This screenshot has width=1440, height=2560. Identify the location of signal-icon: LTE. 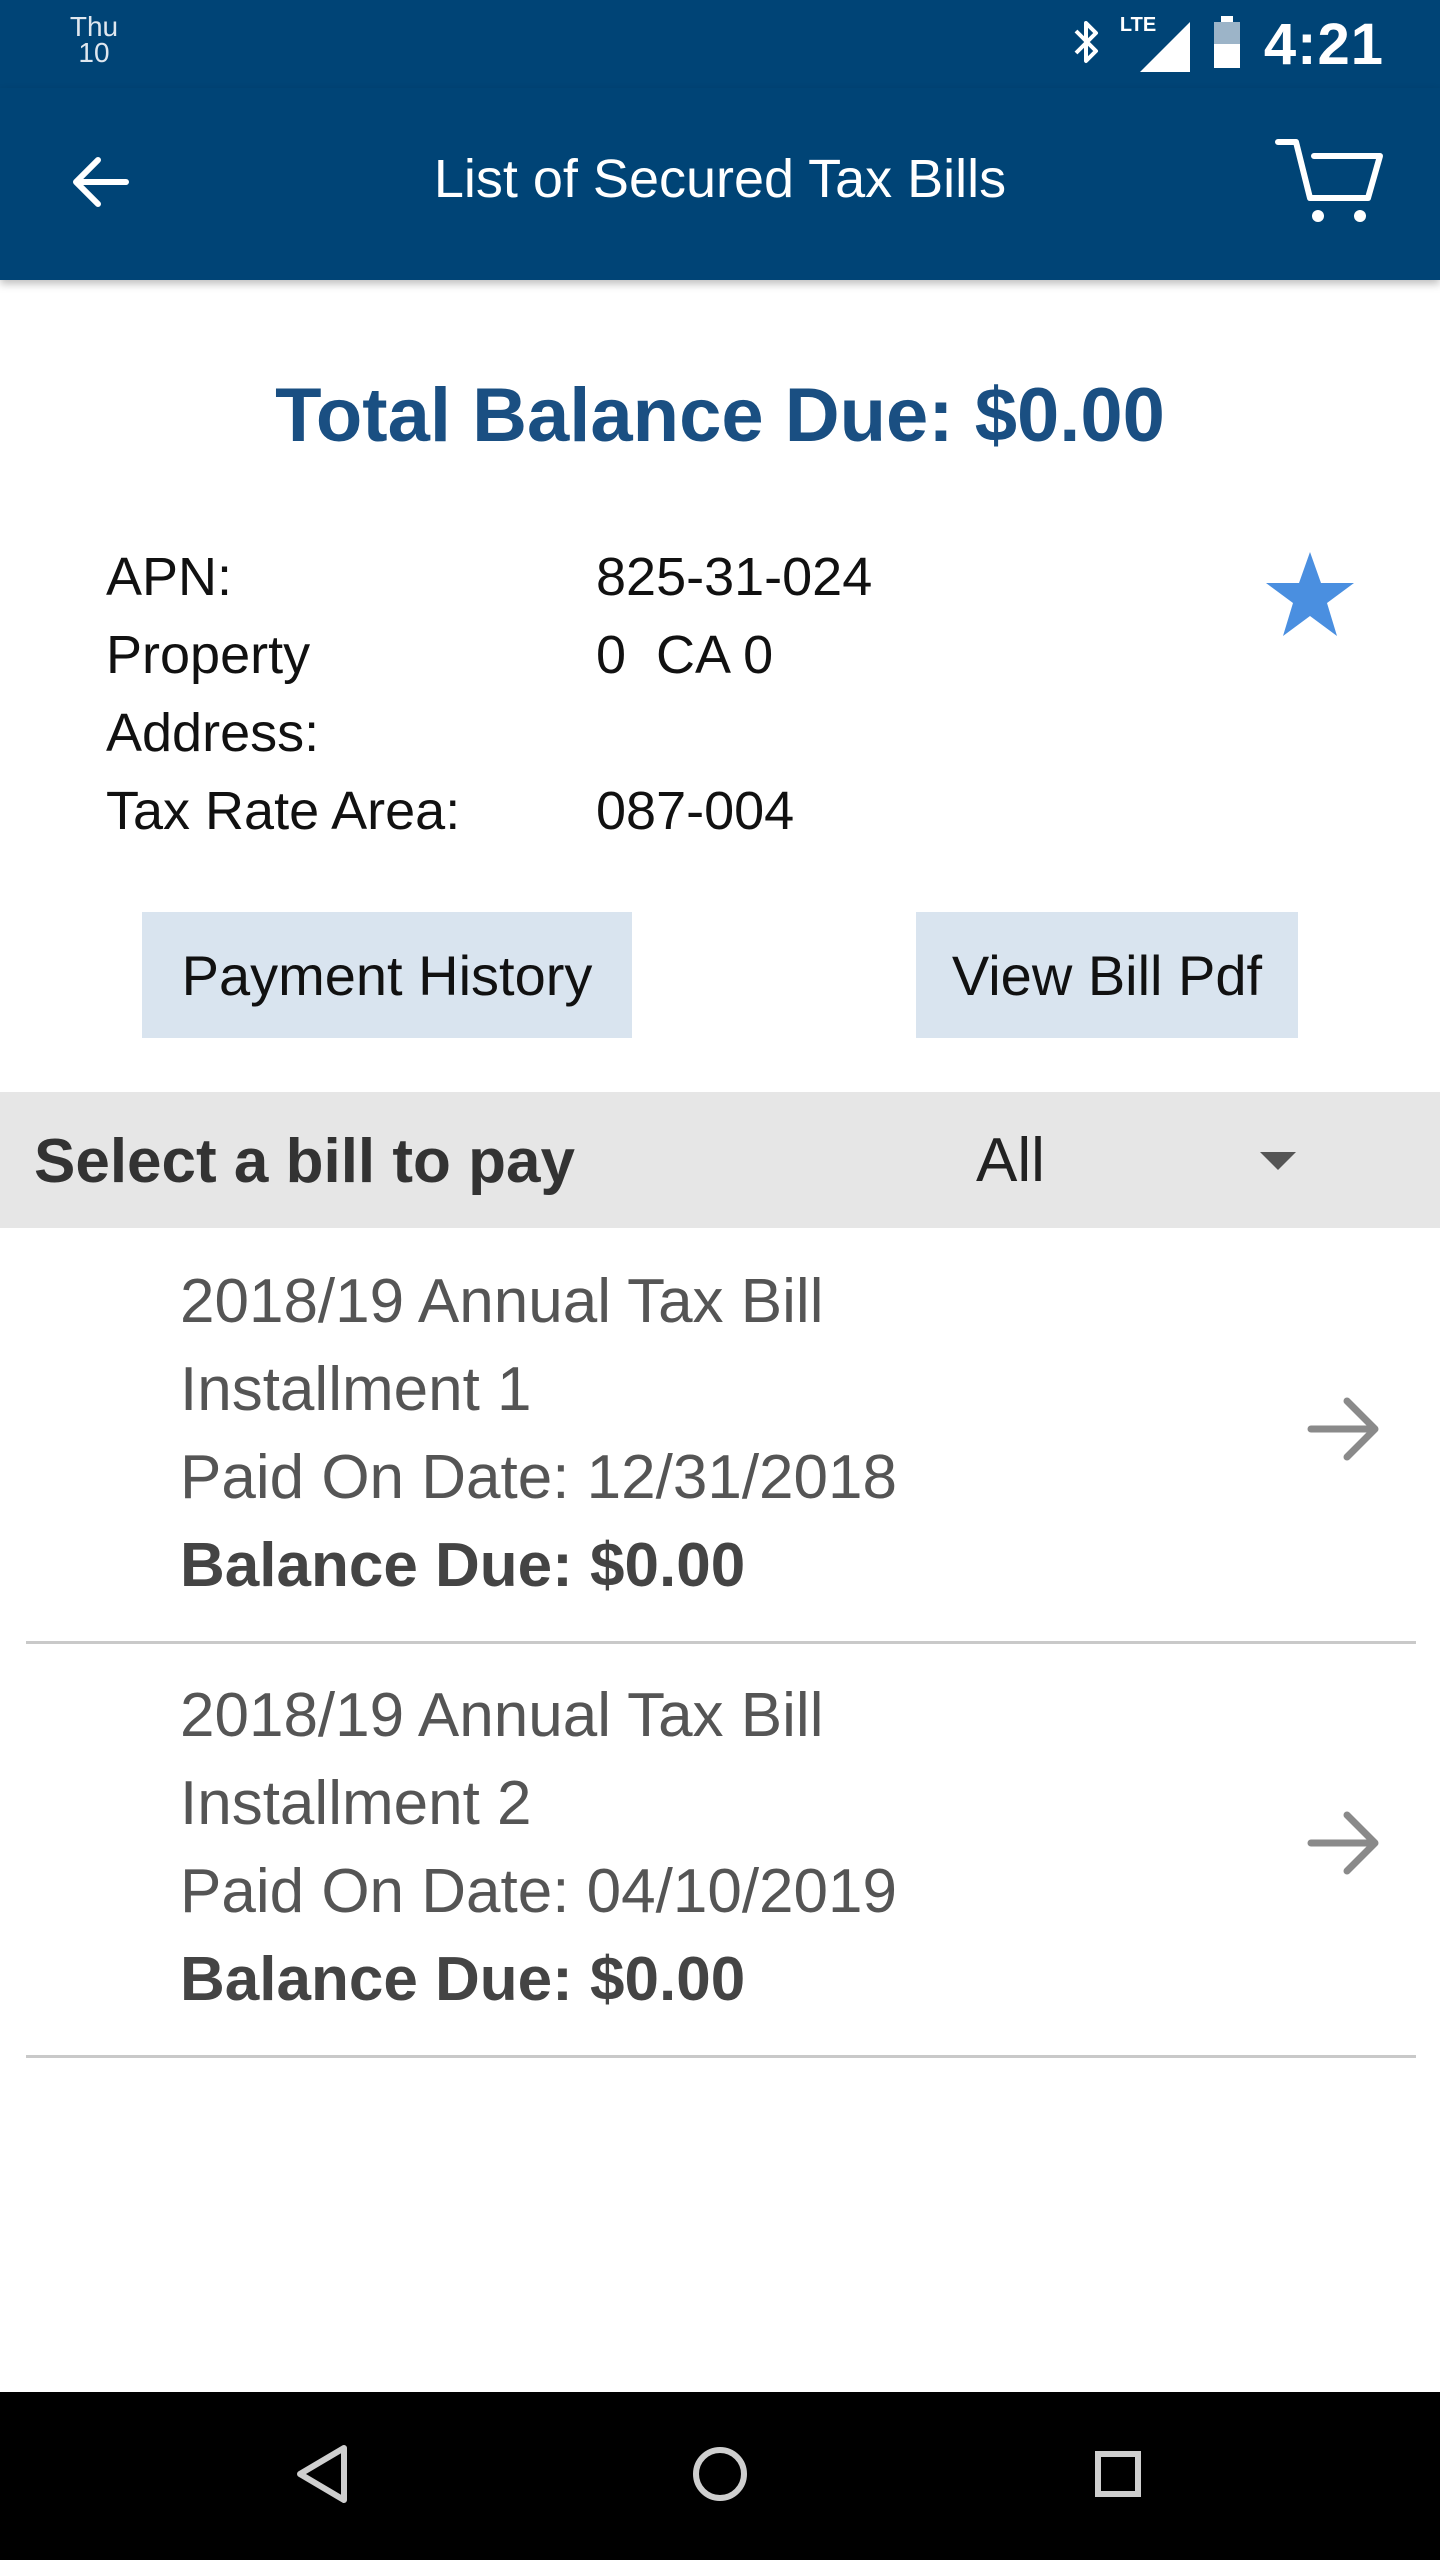
(1155, 43).